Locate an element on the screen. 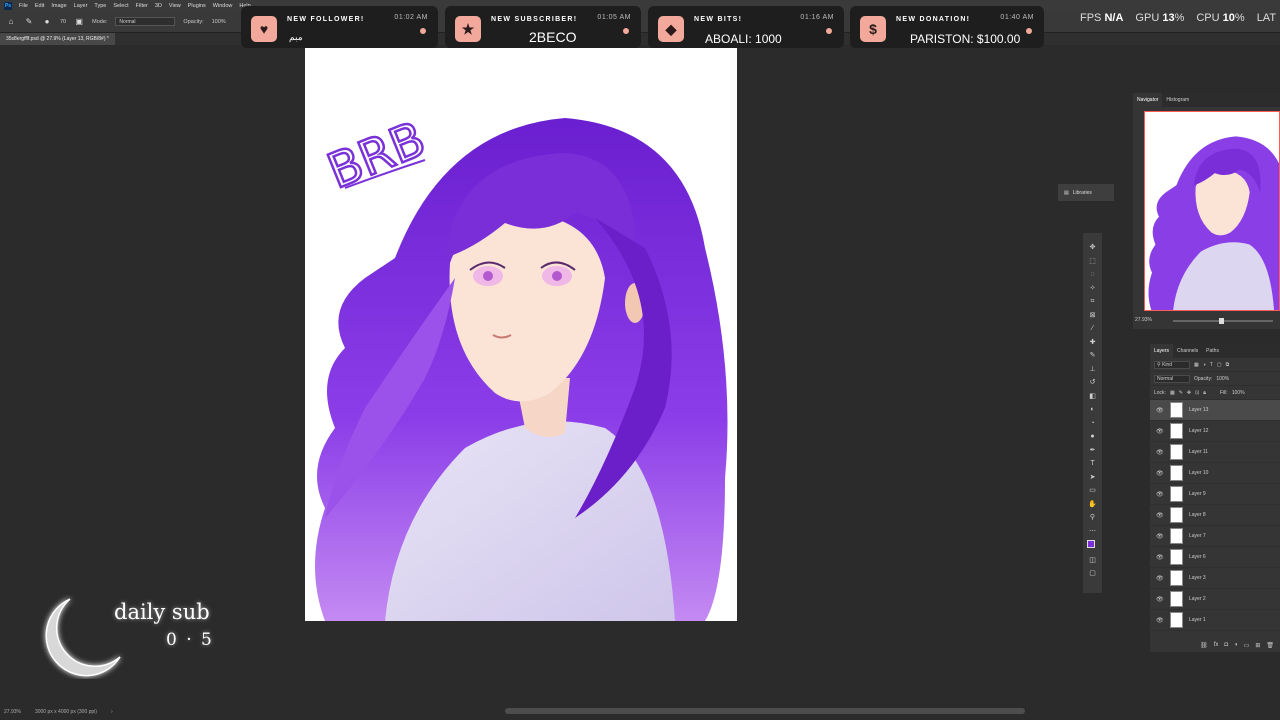  trash-icon: 🗑︎ is located at coordinates (1270, 645).